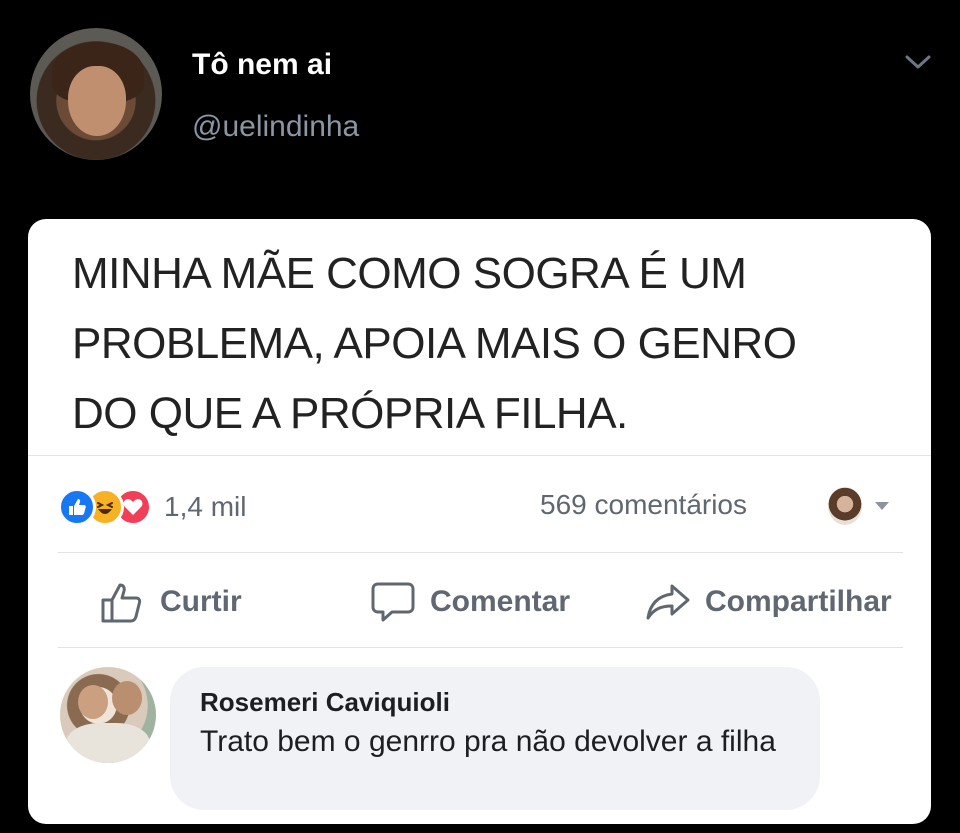  Describe the element at coordinates (882, 506) in the screenshot. I see `caret-down-icon` at that location.